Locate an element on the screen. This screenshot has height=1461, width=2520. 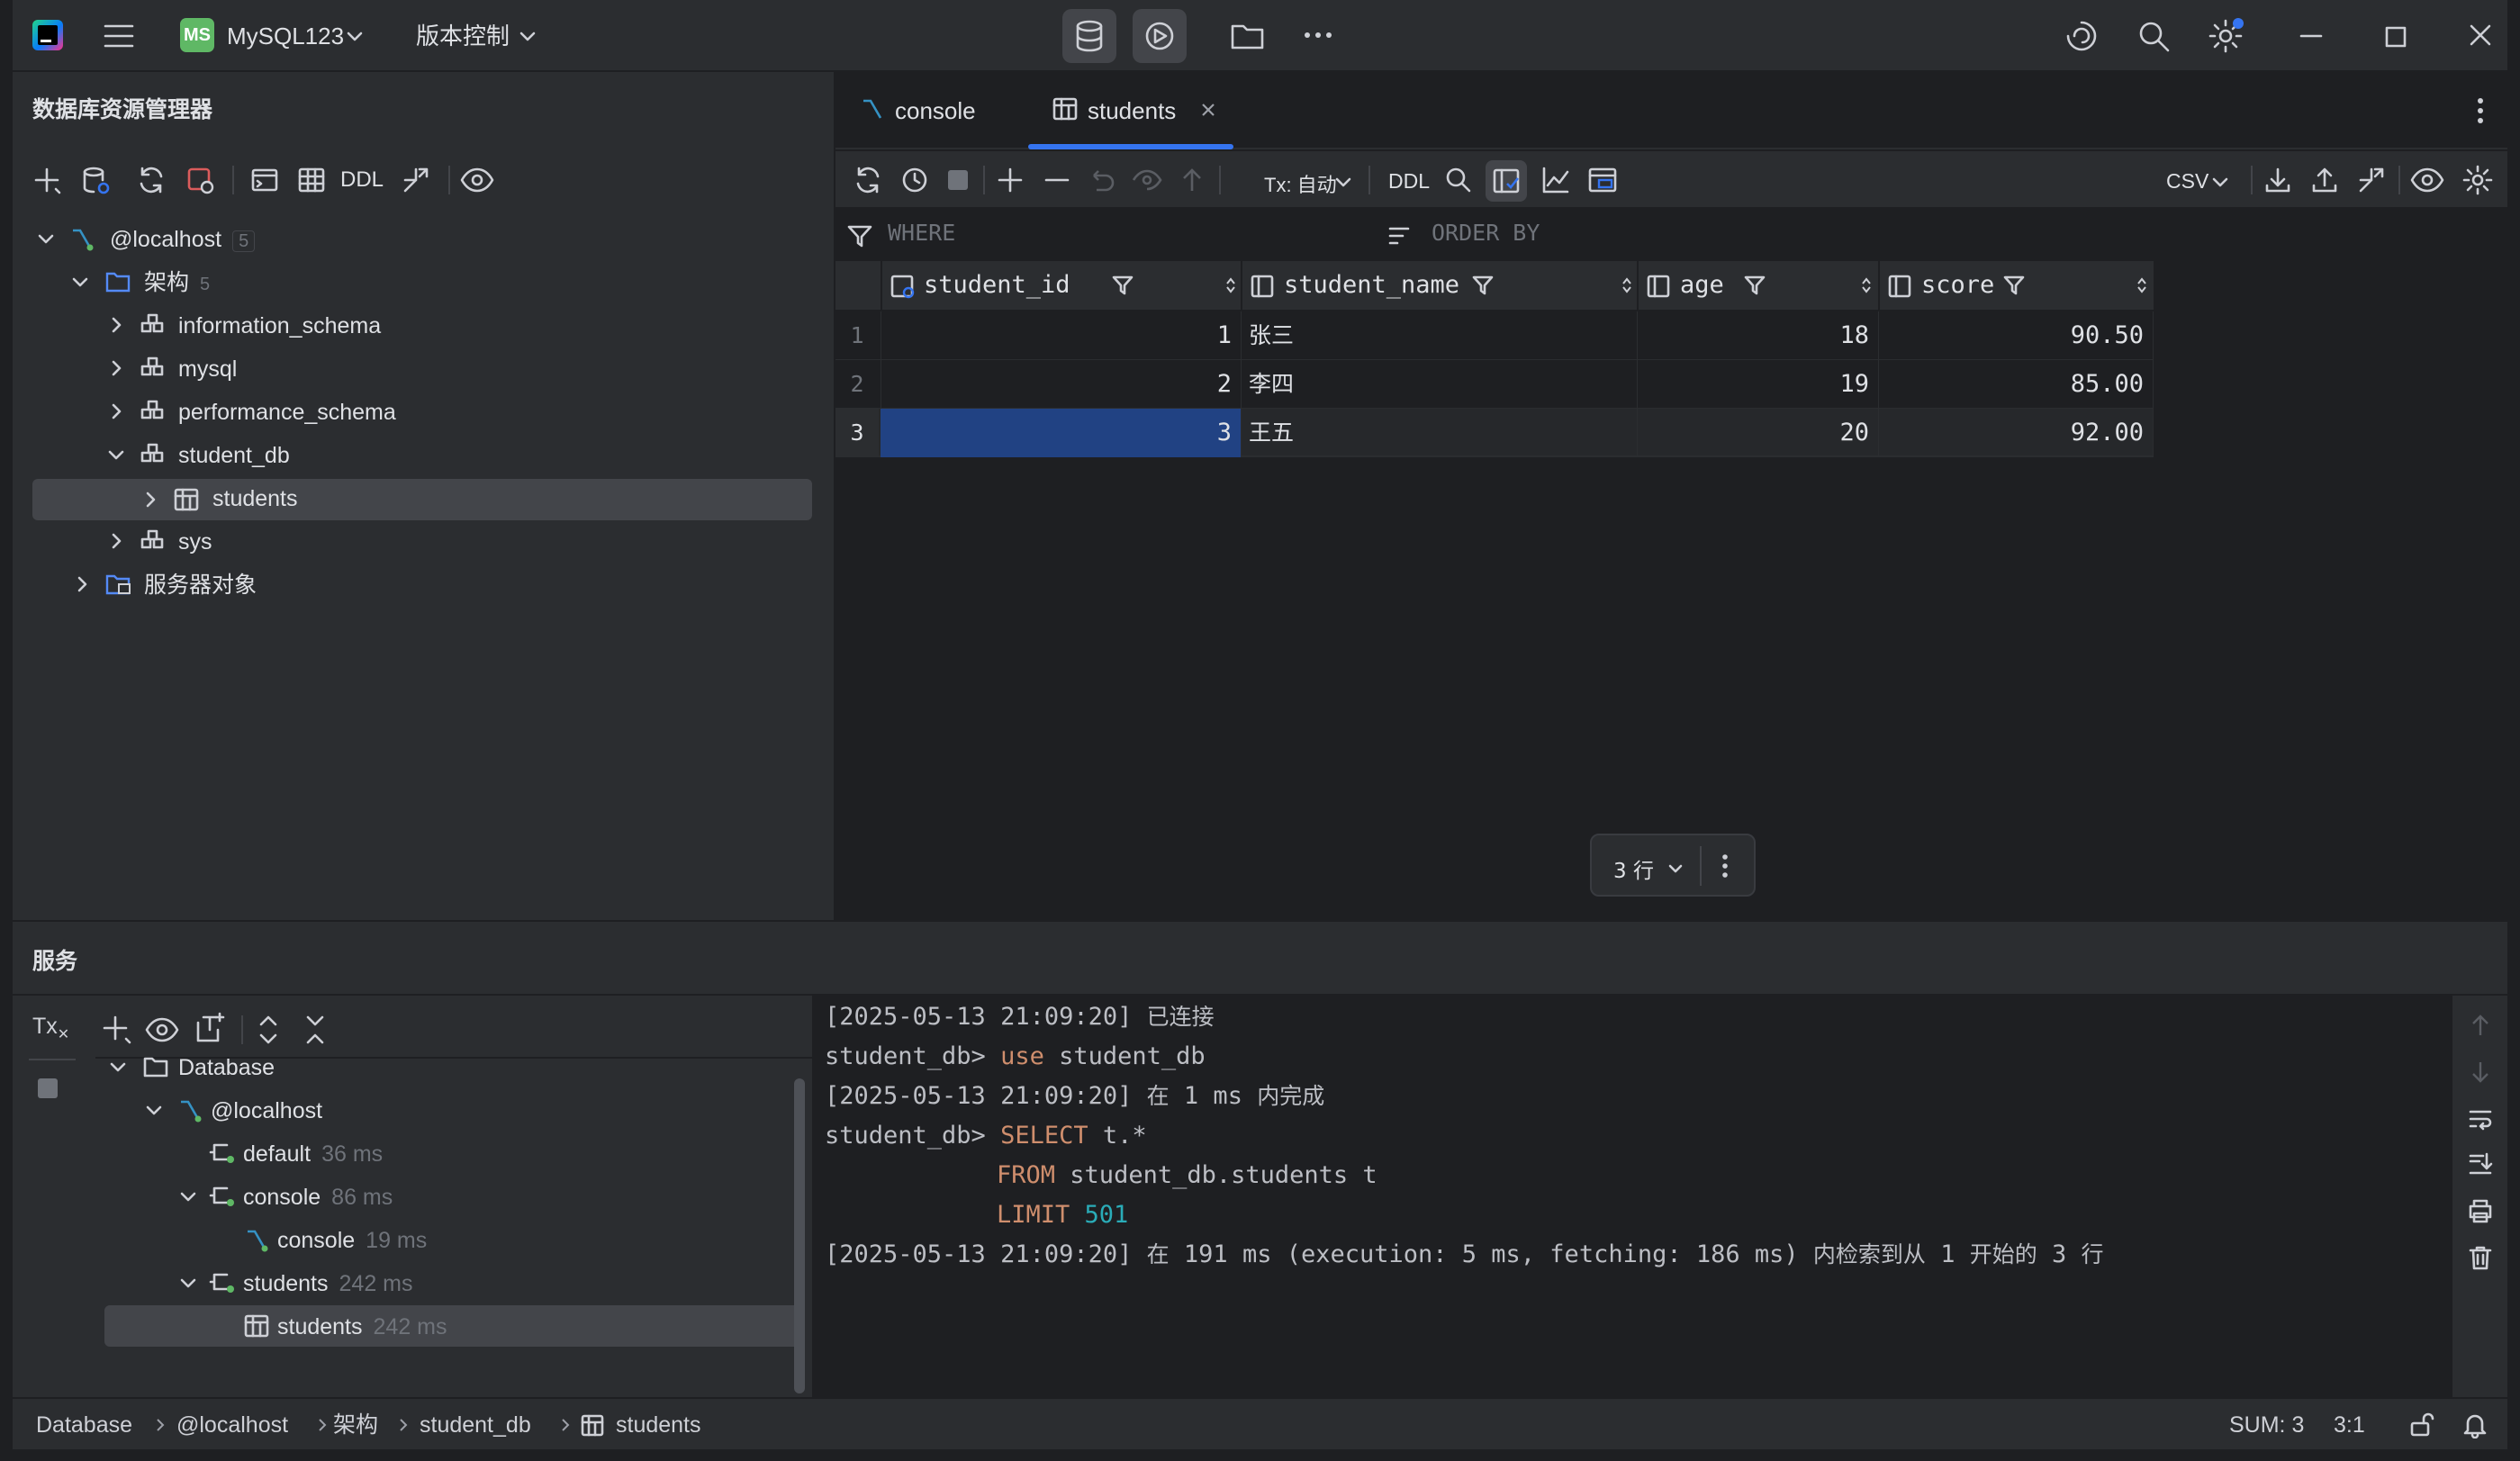
tree-scrollbar is located at coordinates (799, 1235).